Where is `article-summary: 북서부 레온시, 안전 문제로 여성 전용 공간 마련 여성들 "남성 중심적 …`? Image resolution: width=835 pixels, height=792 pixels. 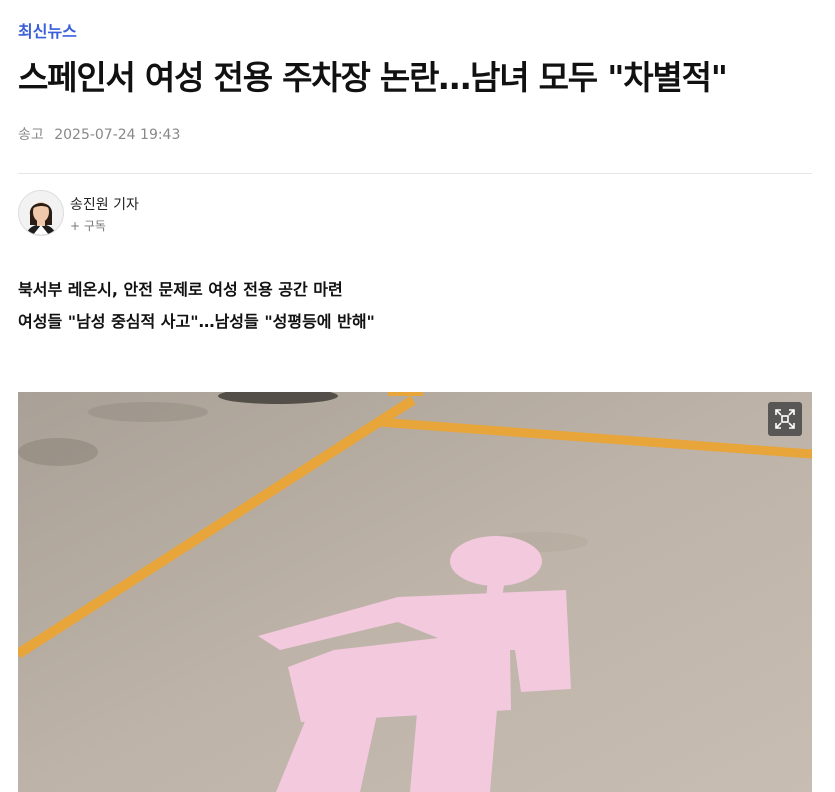
article-summary: 북서부 레온시, 안전 문제로 여성 전용 공간 마련 여성들 "남성 중심적 … is located at coordinates (196, 310).